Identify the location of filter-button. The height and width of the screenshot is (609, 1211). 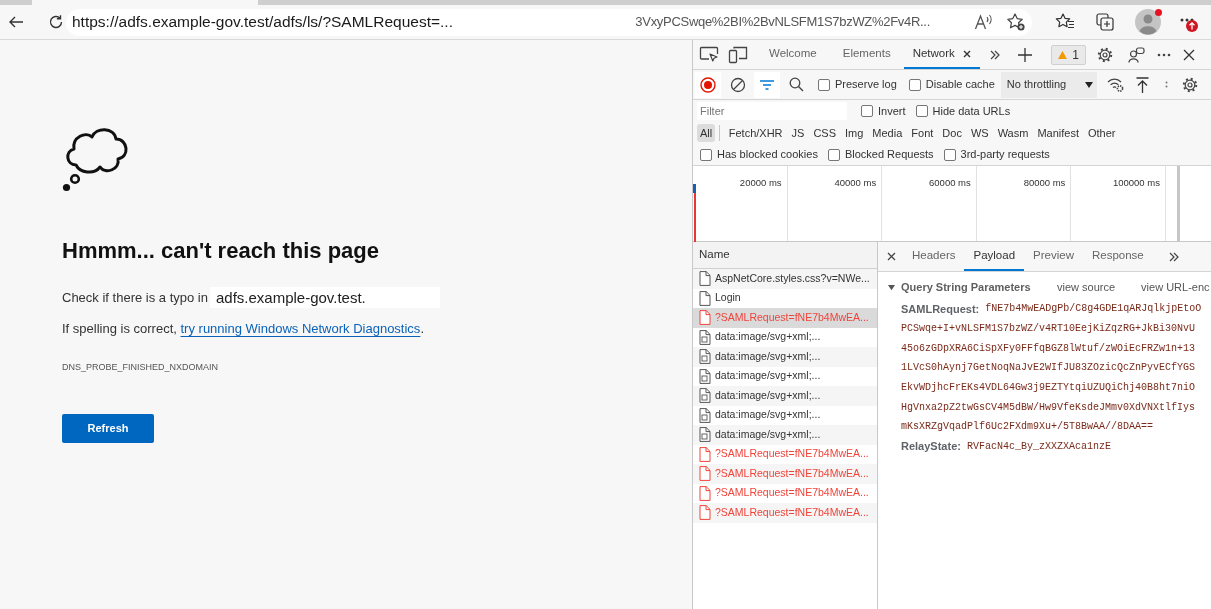
(767, 84).